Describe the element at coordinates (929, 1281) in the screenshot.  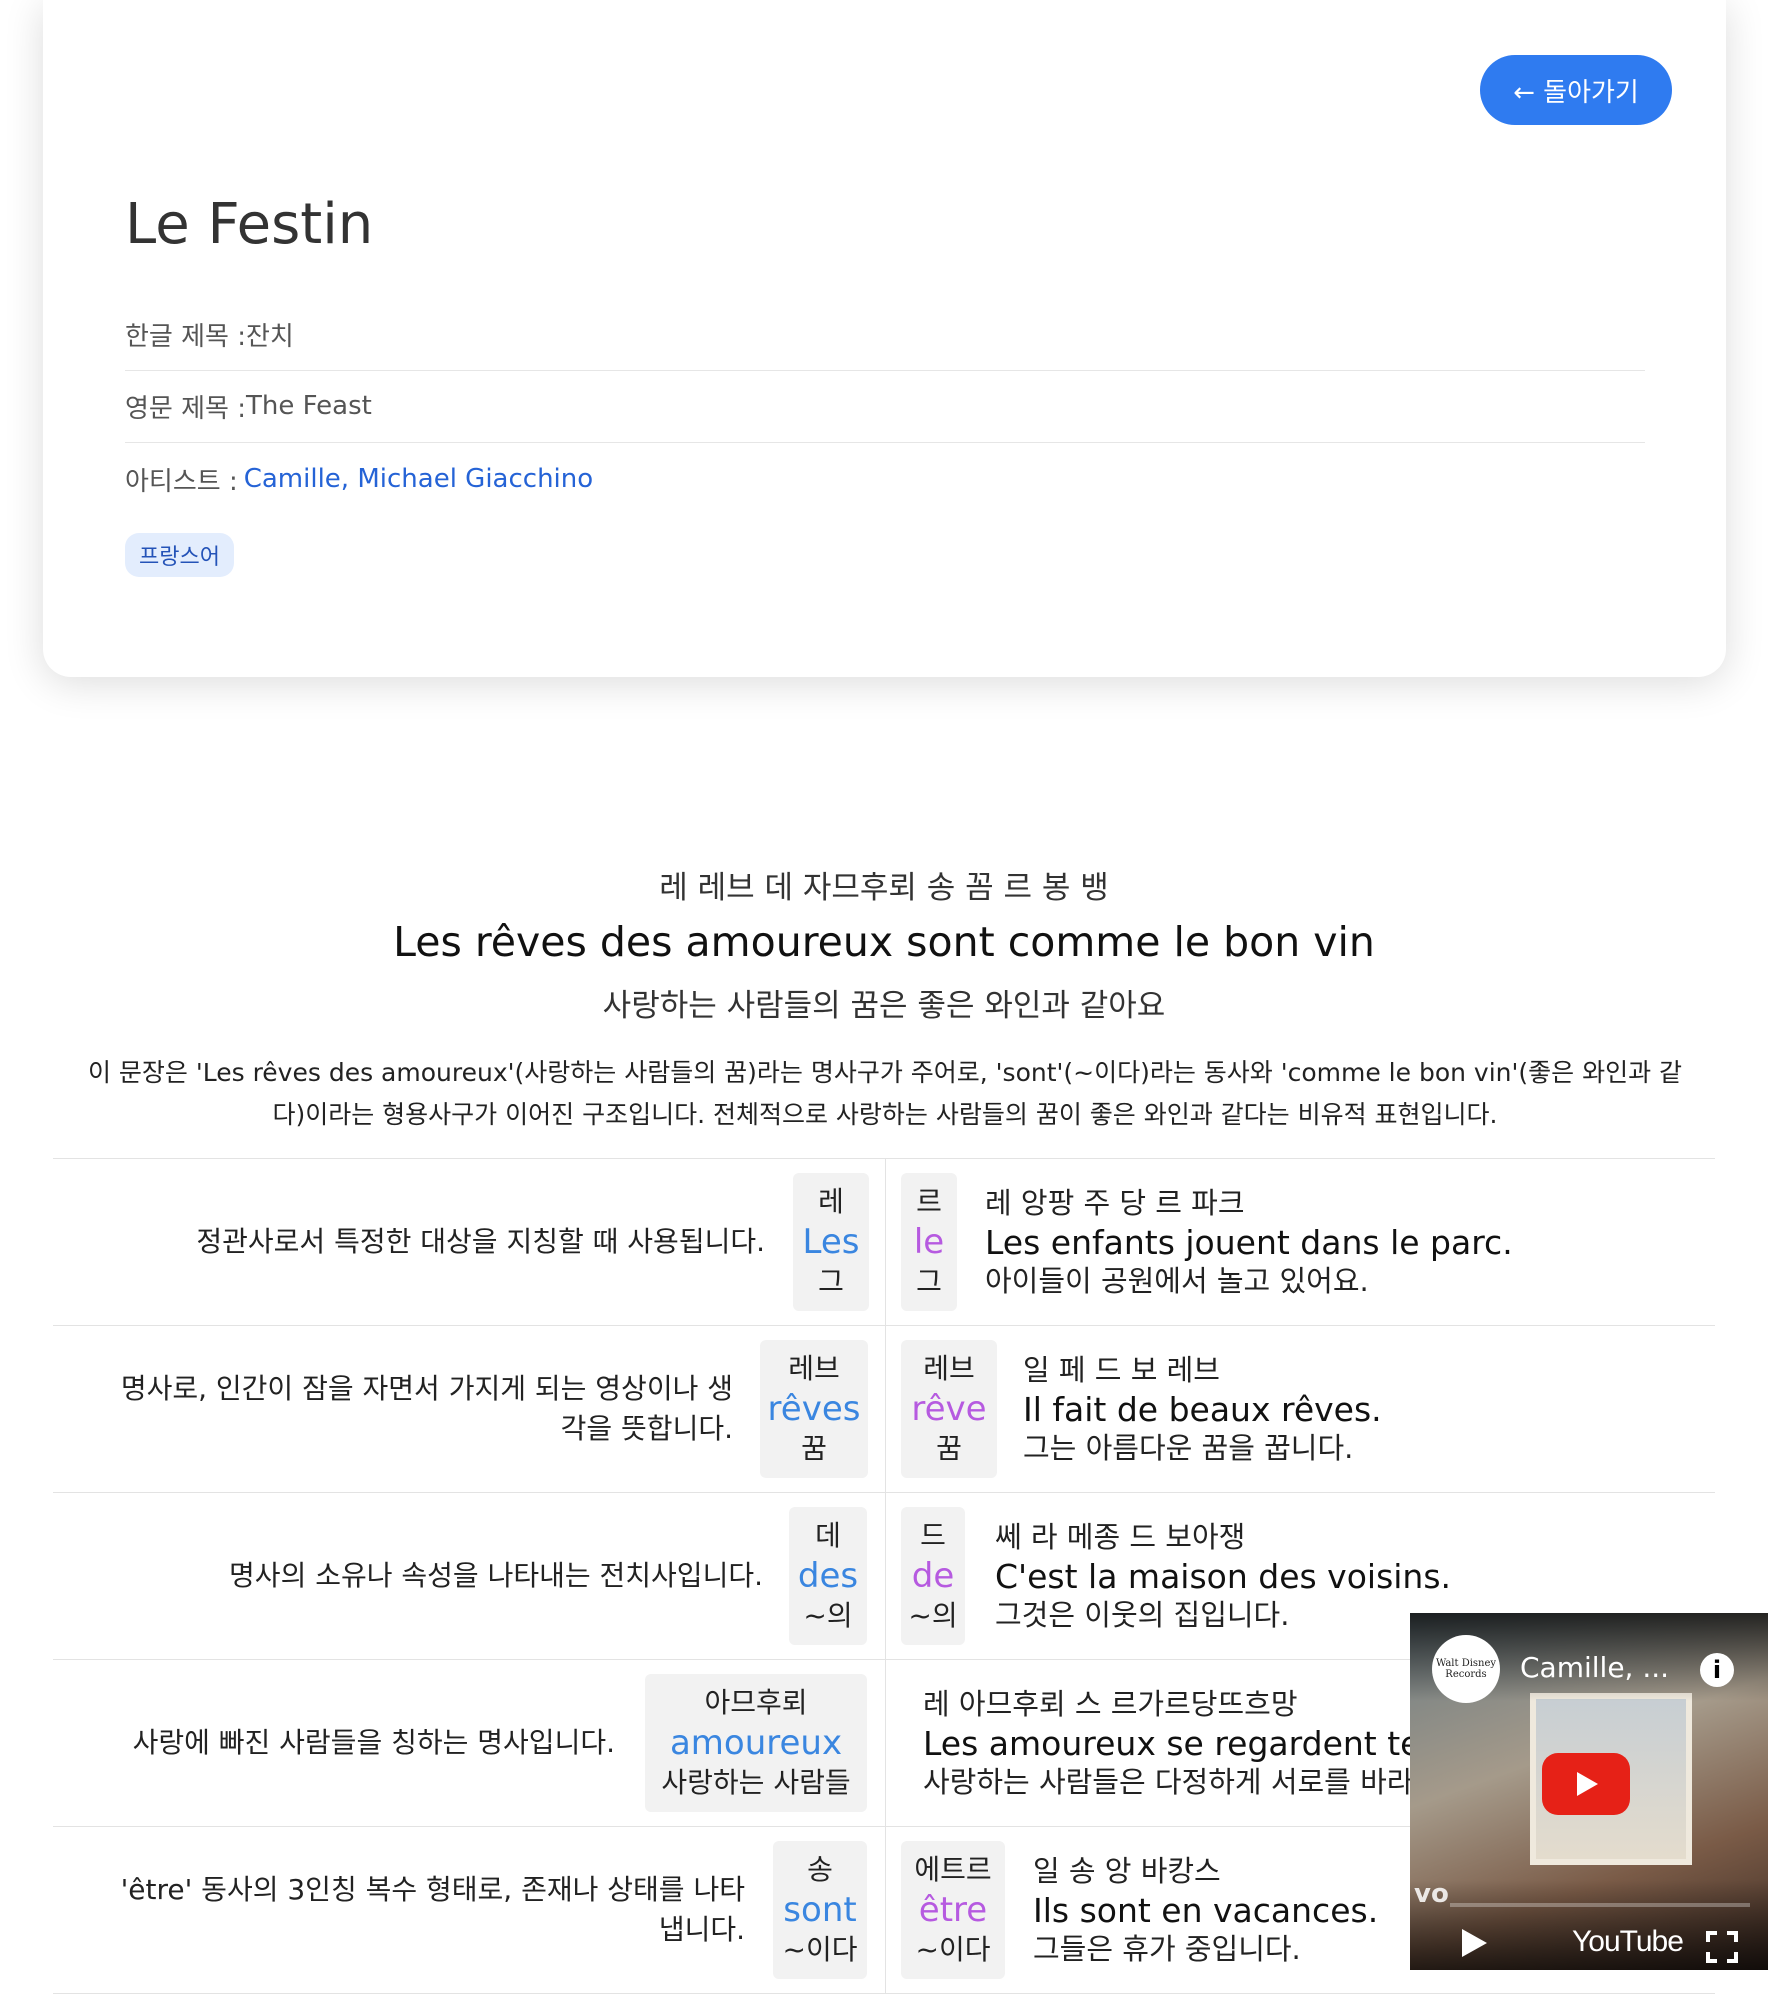
I see `lemma-meaning: 그` at that location.